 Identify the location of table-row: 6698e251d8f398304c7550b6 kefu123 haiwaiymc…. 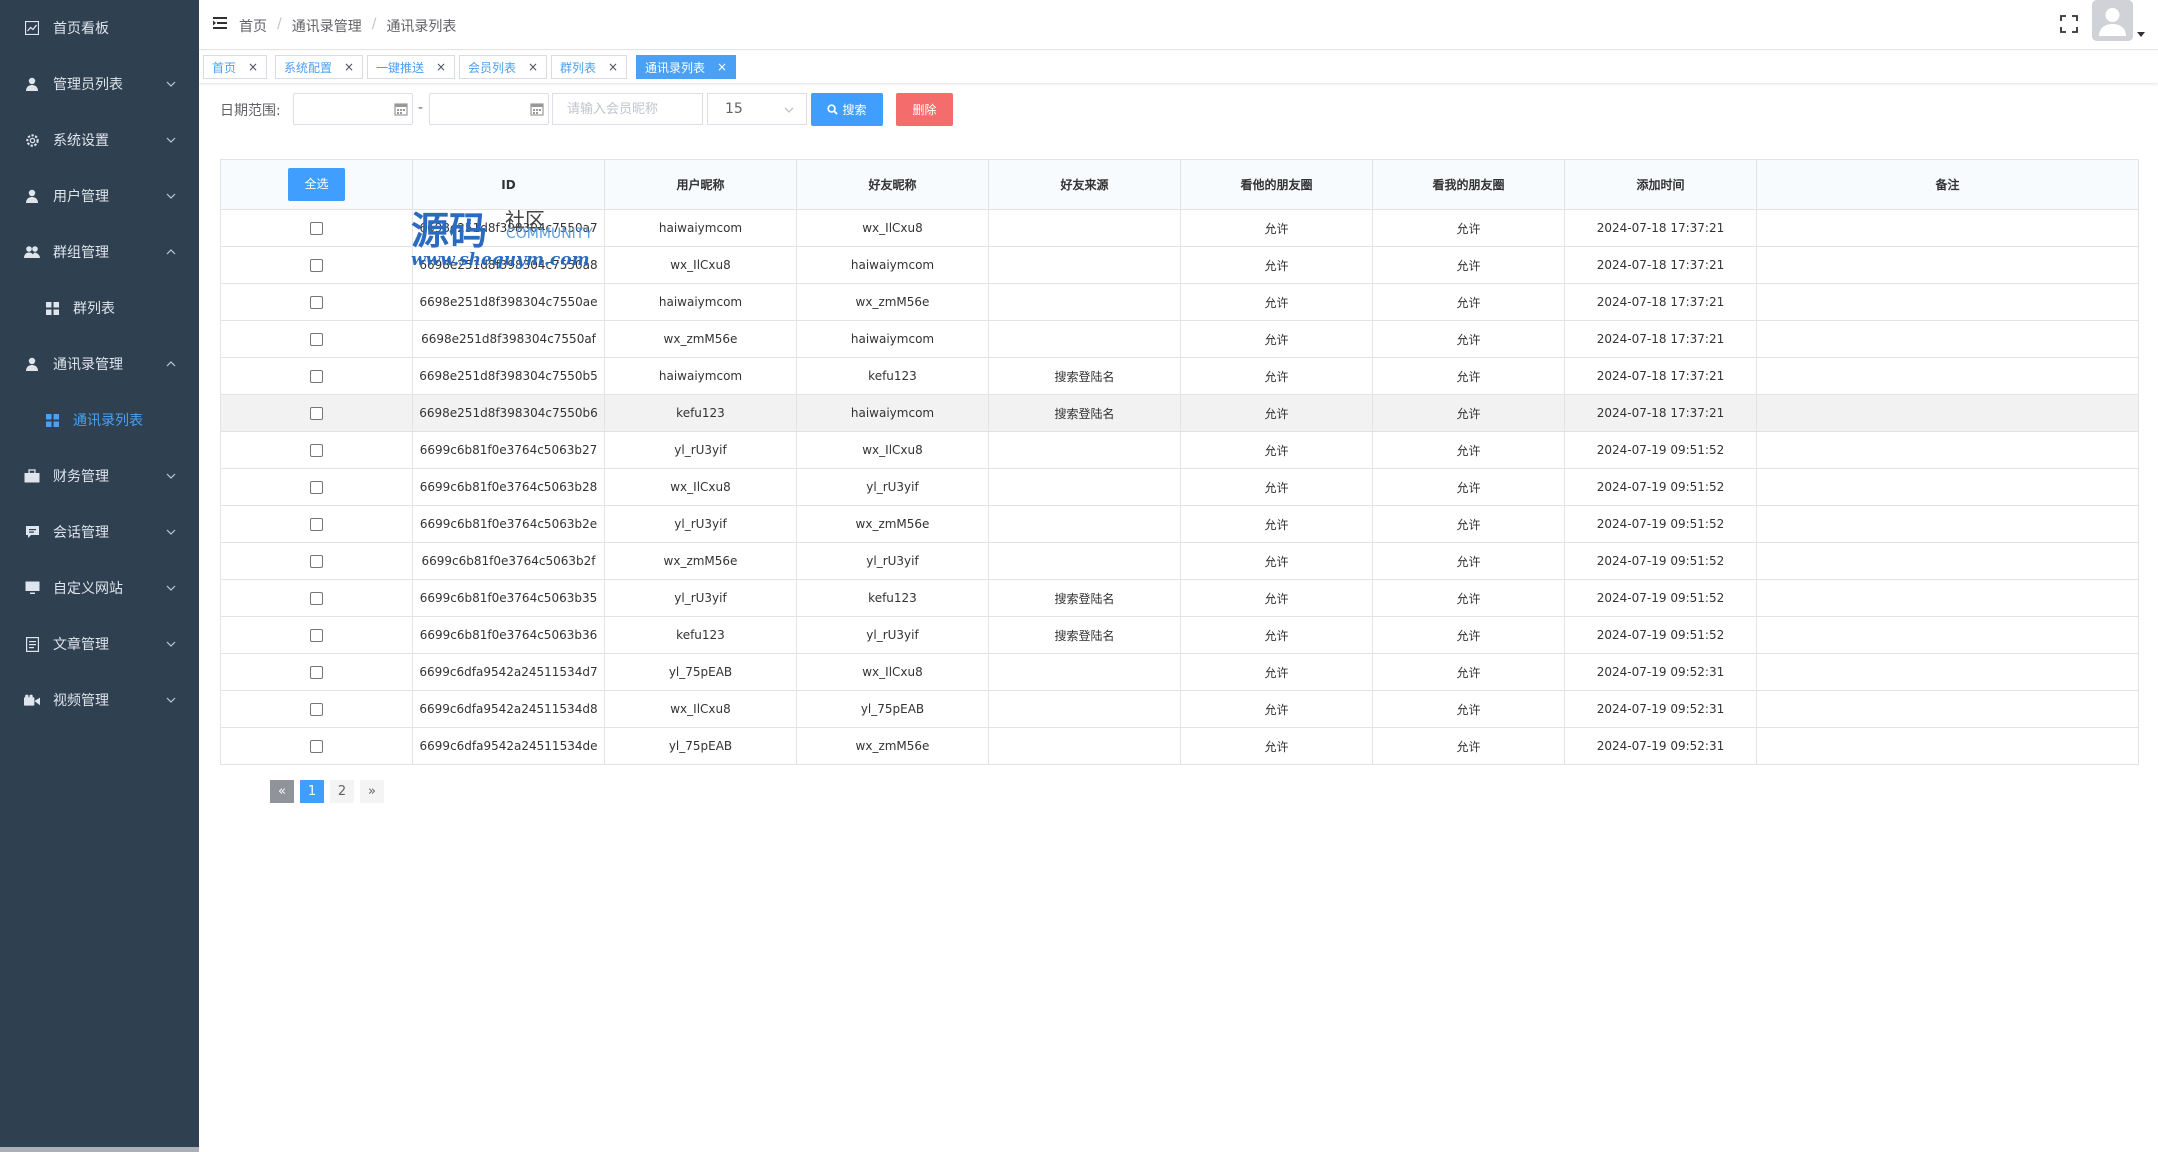
(1179, 413).